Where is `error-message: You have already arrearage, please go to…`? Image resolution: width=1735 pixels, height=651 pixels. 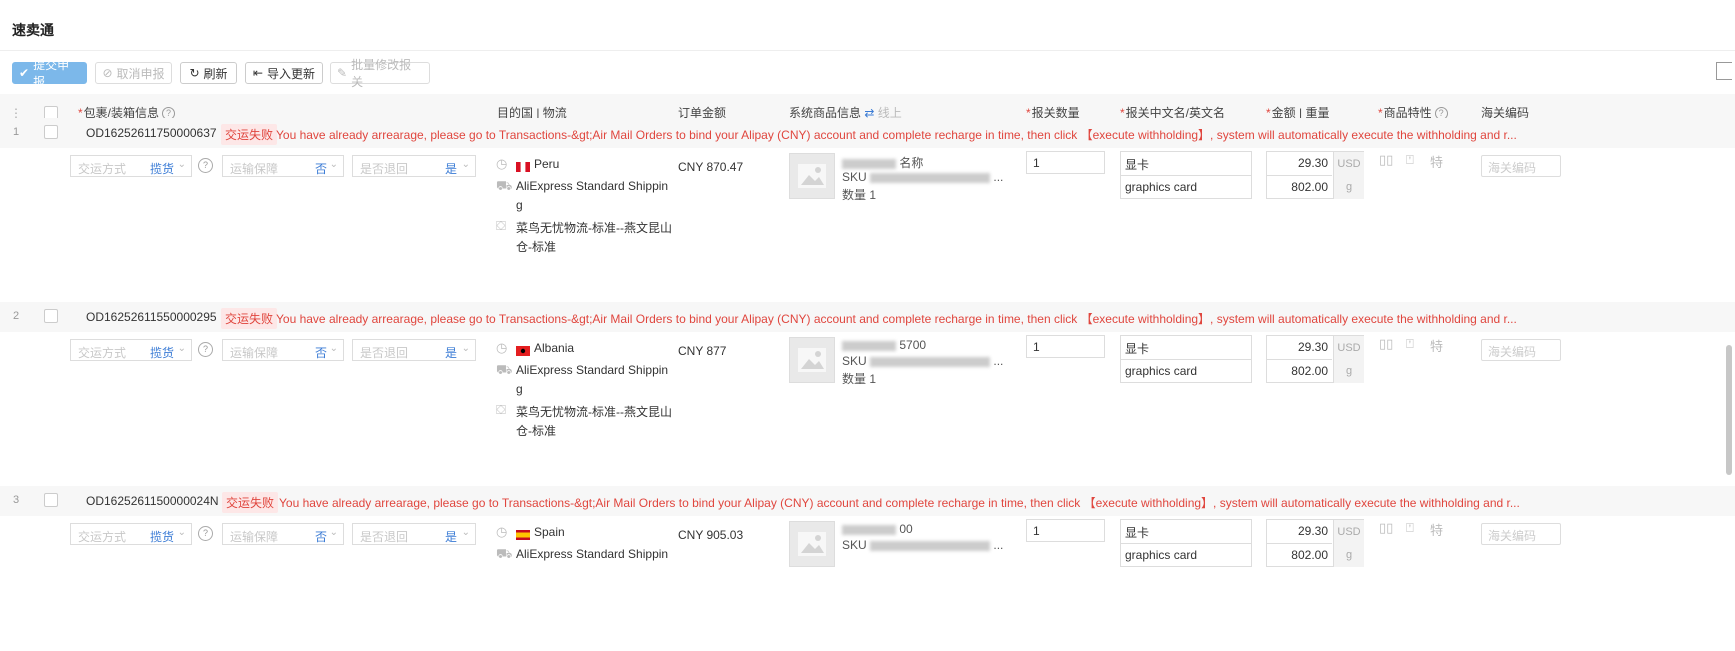 error-message: You have already arrearage, please go to… is located at coordinates (896, 319).